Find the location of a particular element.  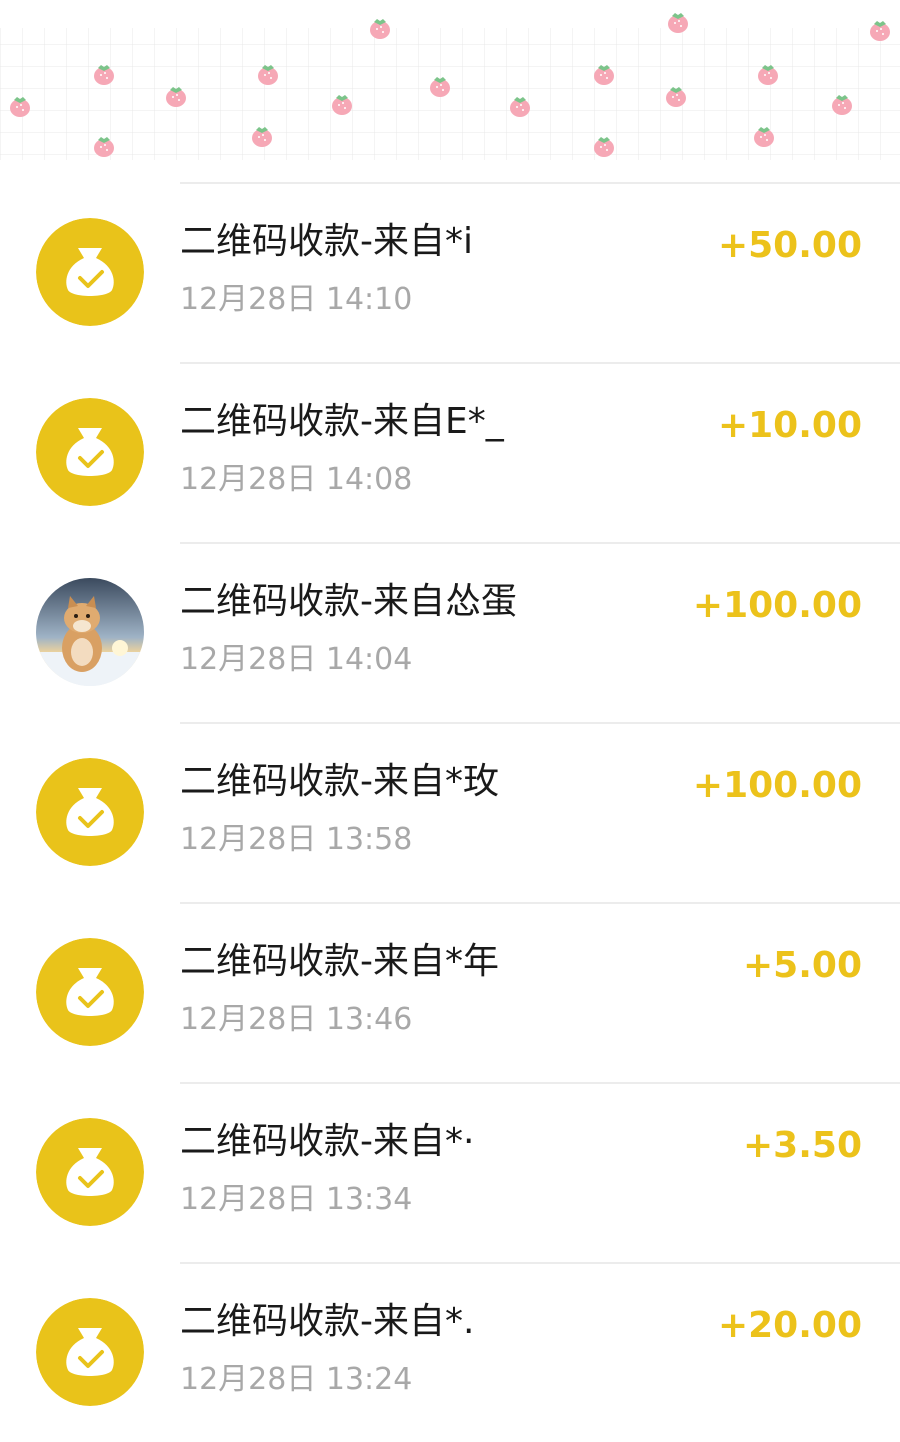

transaction-time: 12月28日 13:34 is located at coordinates (296, 1199).